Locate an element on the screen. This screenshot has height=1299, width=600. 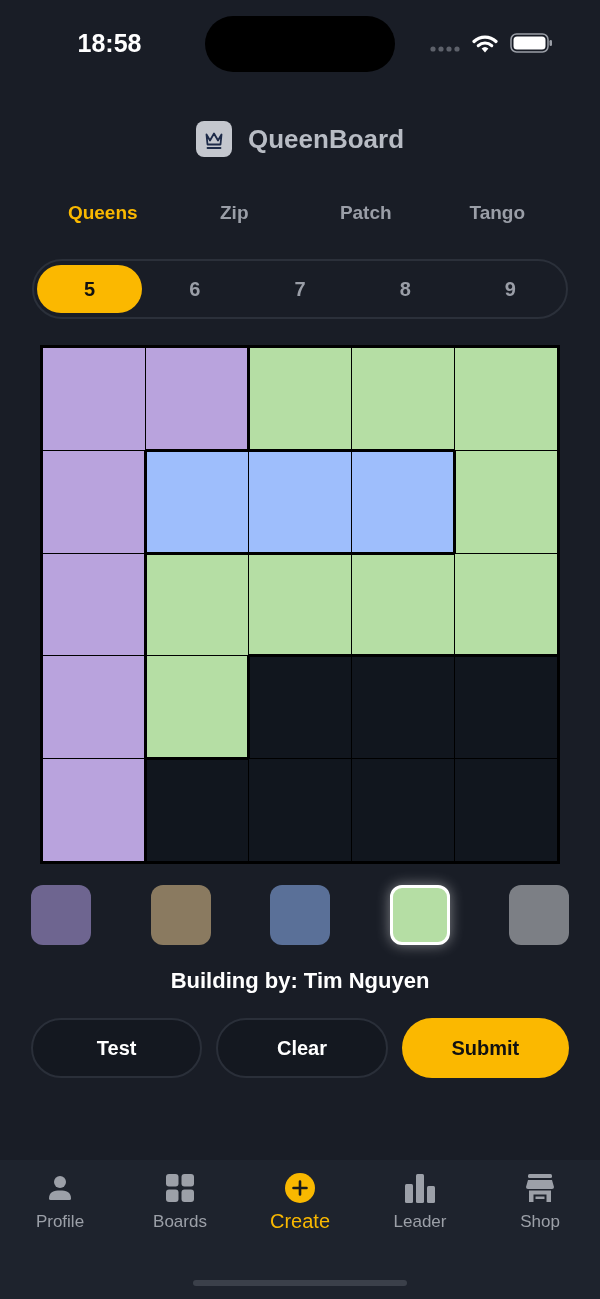
app-title: QueenBoard is located at coordinates (326, 139).